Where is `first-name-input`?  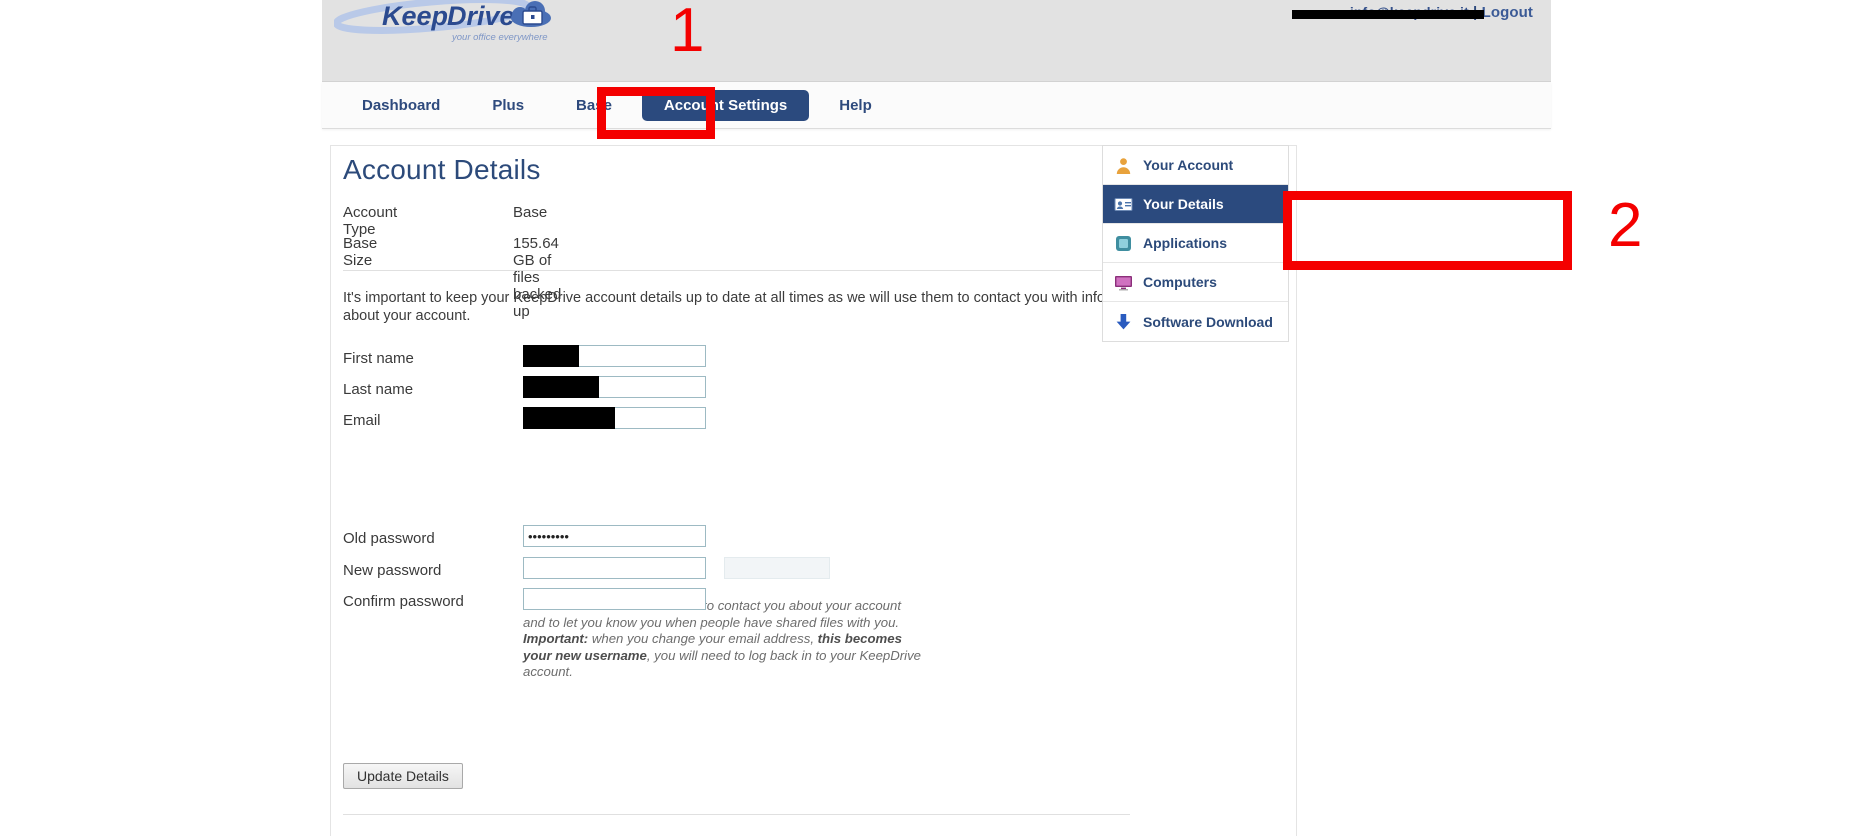
first-name-input is located at coordinates (614, 356).